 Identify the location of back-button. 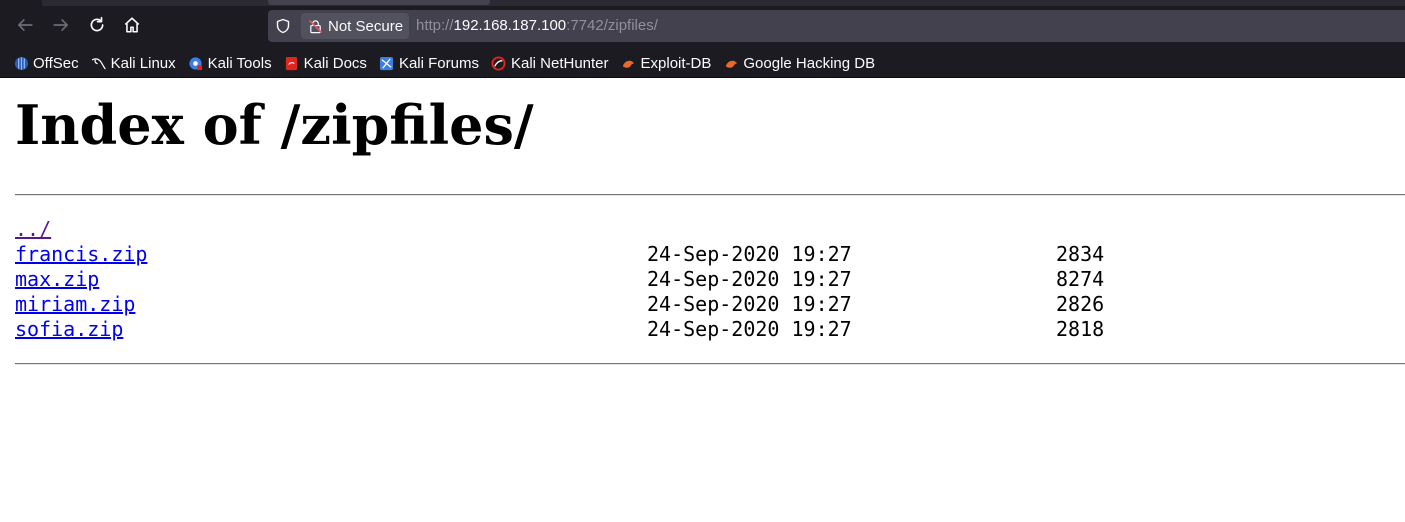
(25, 25).